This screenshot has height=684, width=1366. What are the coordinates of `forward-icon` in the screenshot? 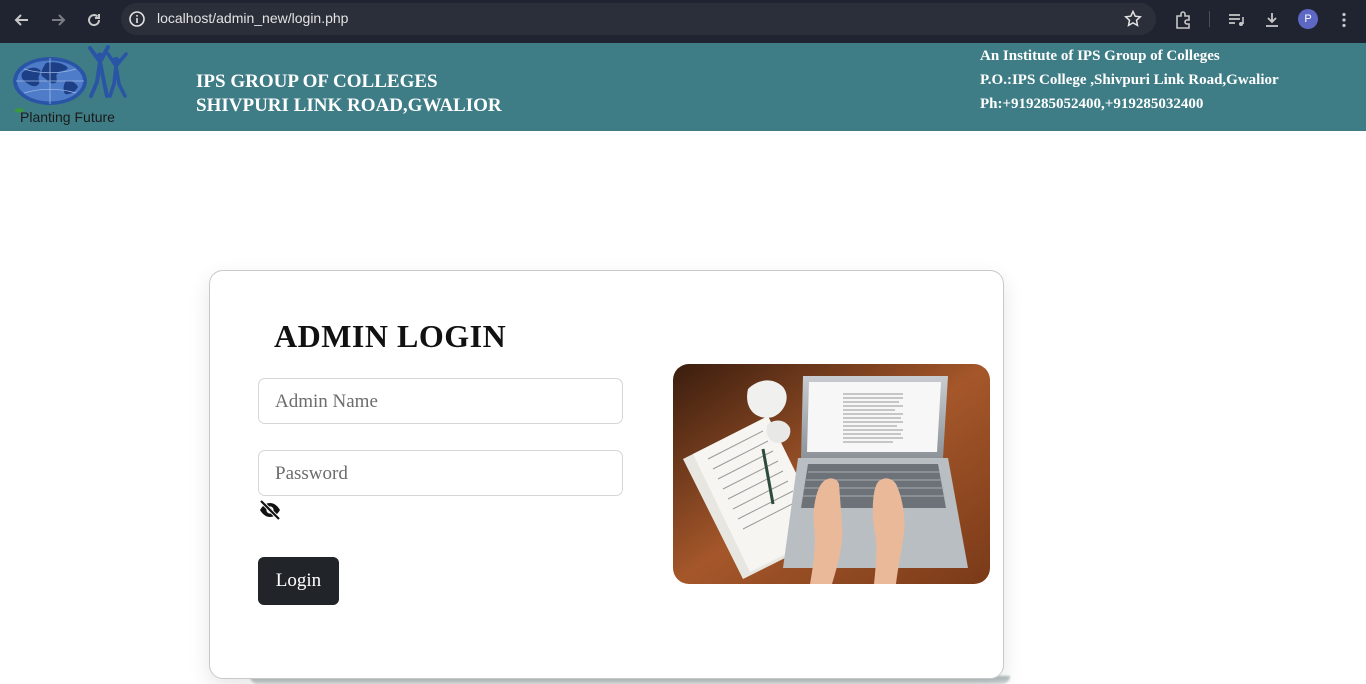 It's located at (58, 20).